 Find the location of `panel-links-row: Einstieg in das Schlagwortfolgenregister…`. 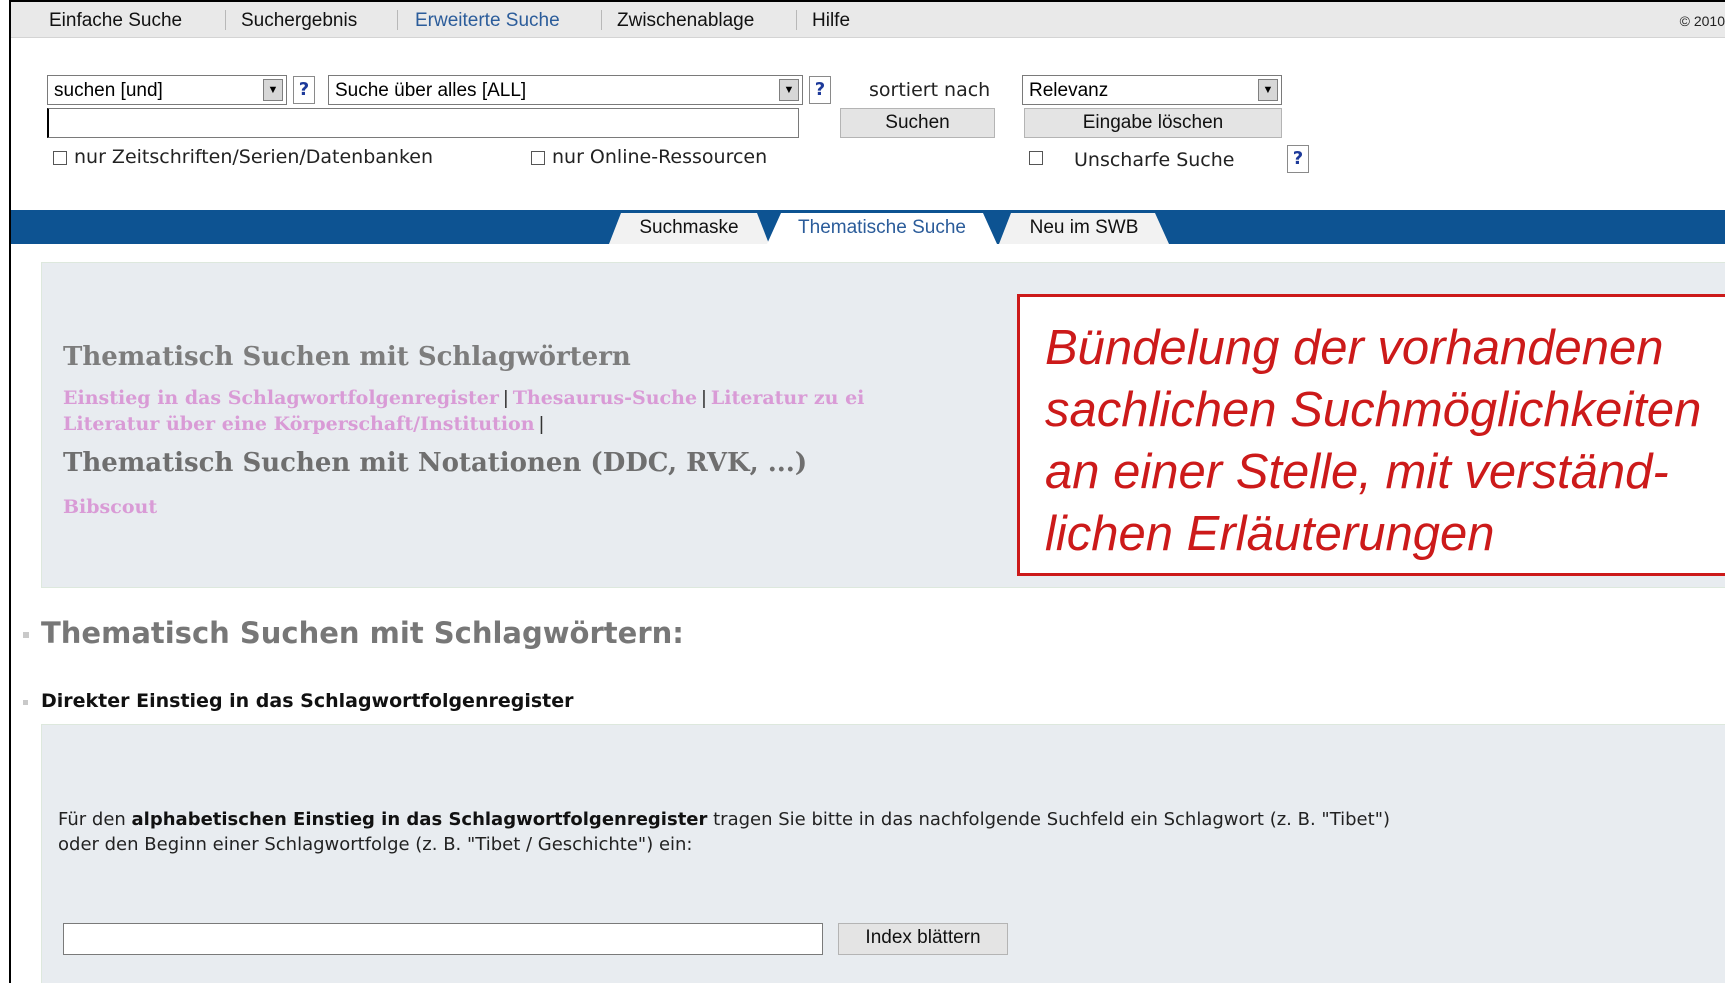

panel-links-row: Einstieg in das Schlagwortfolgenregister… is located at coordinates (463, 398).